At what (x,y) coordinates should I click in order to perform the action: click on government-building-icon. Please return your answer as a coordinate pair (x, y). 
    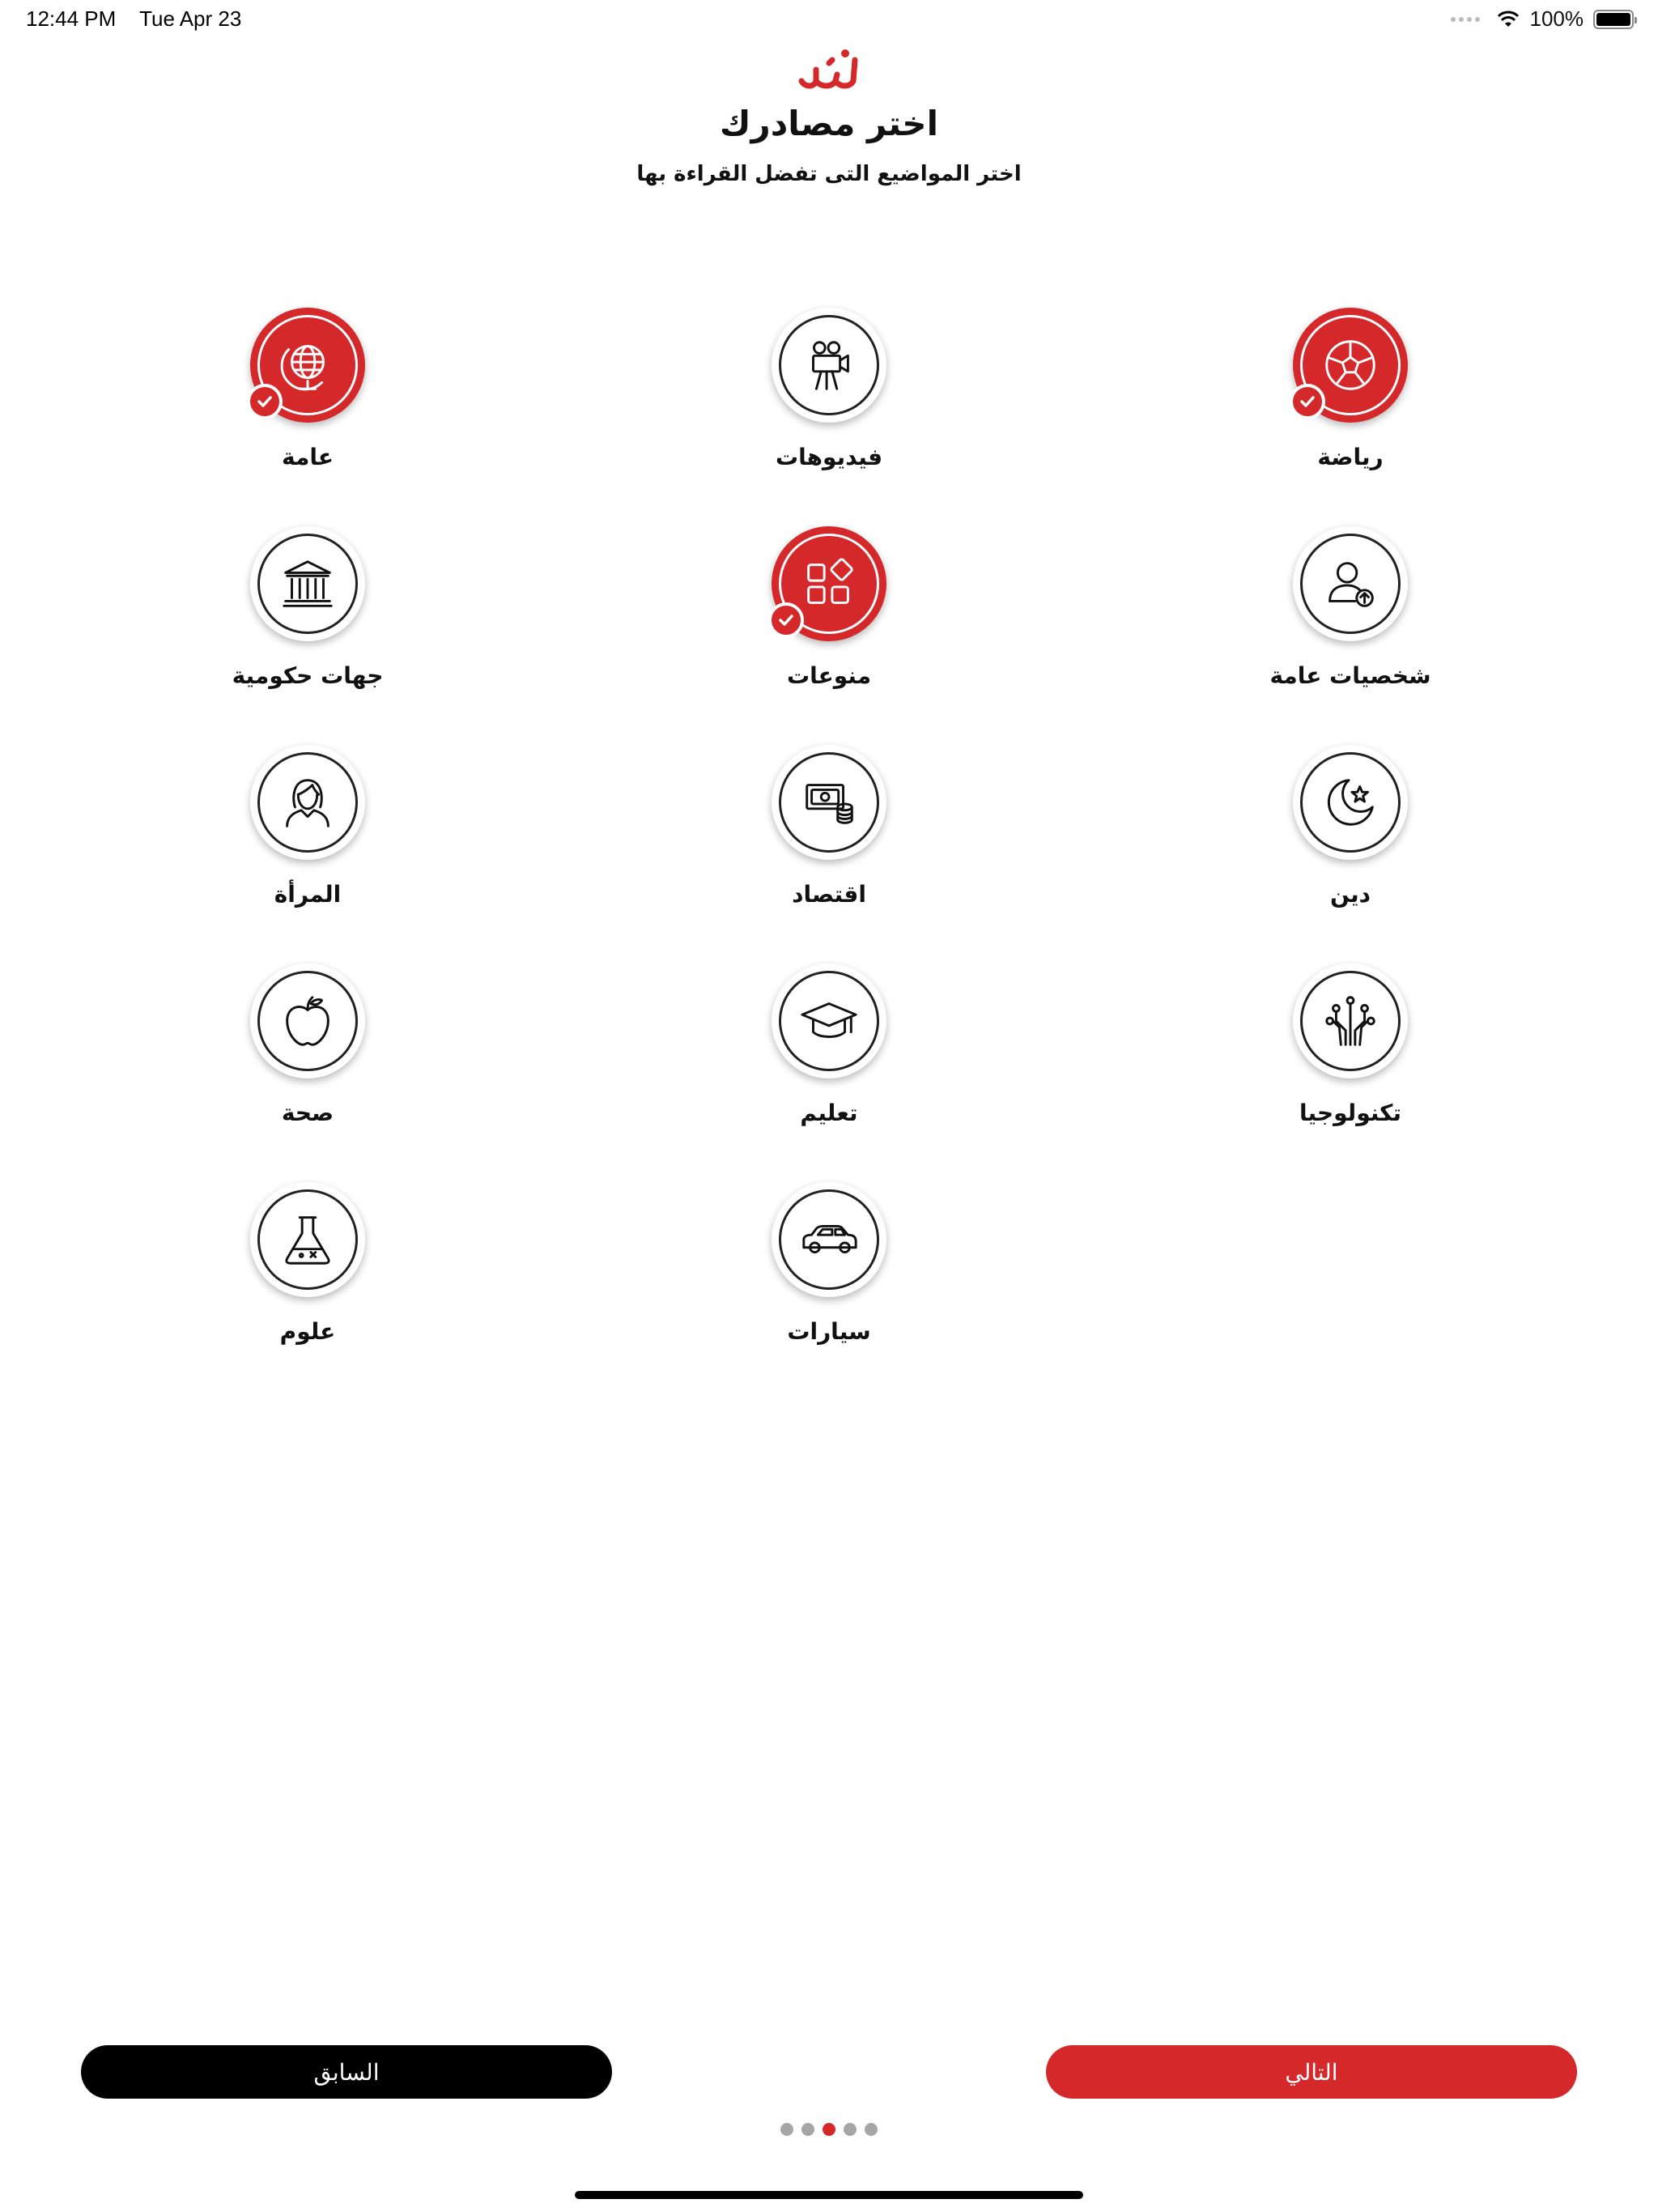
    Looking at the image, I should click on (308, 584).